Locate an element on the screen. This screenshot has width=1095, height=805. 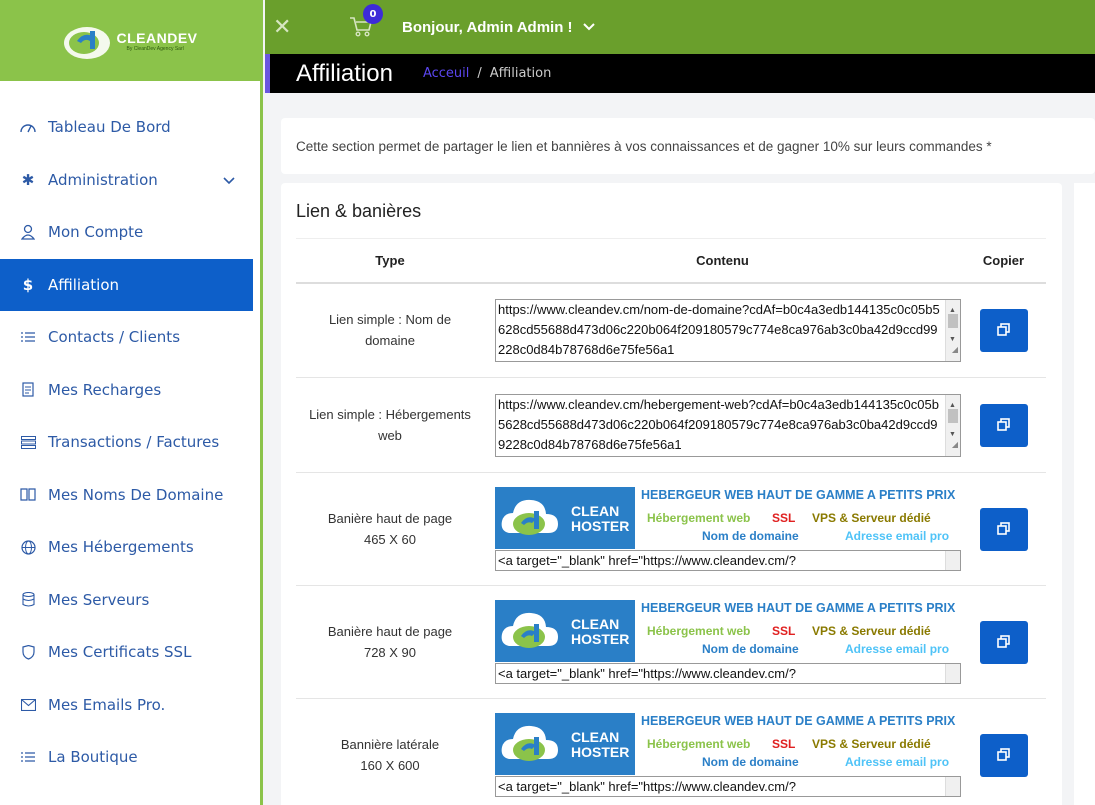
gear-icon: ✱ is located at coordinates (28, 179).